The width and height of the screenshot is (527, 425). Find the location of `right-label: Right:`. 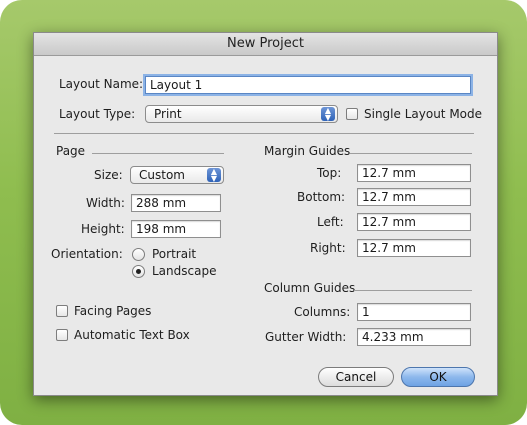

right-label: Right: is located at coordinates (328, 248).